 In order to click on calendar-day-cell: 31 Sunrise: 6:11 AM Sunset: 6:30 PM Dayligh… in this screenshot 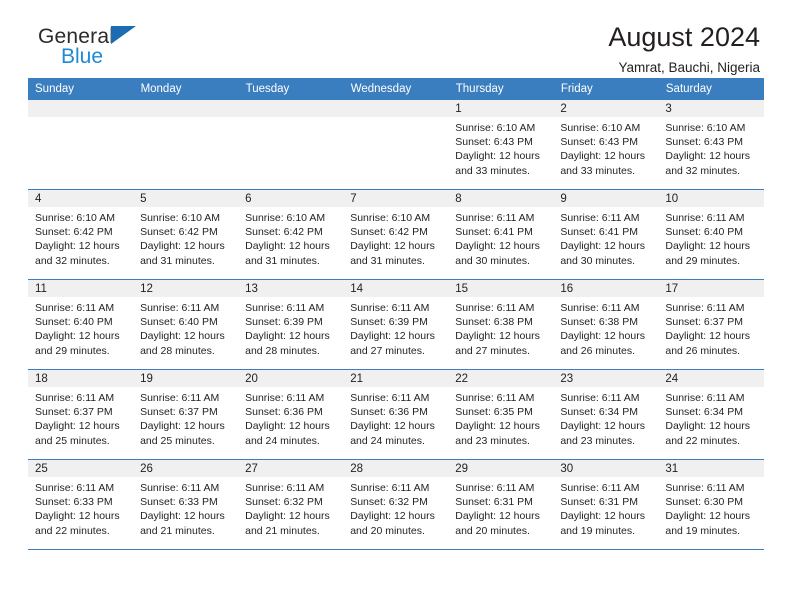, I will do `click(711, 504)`.